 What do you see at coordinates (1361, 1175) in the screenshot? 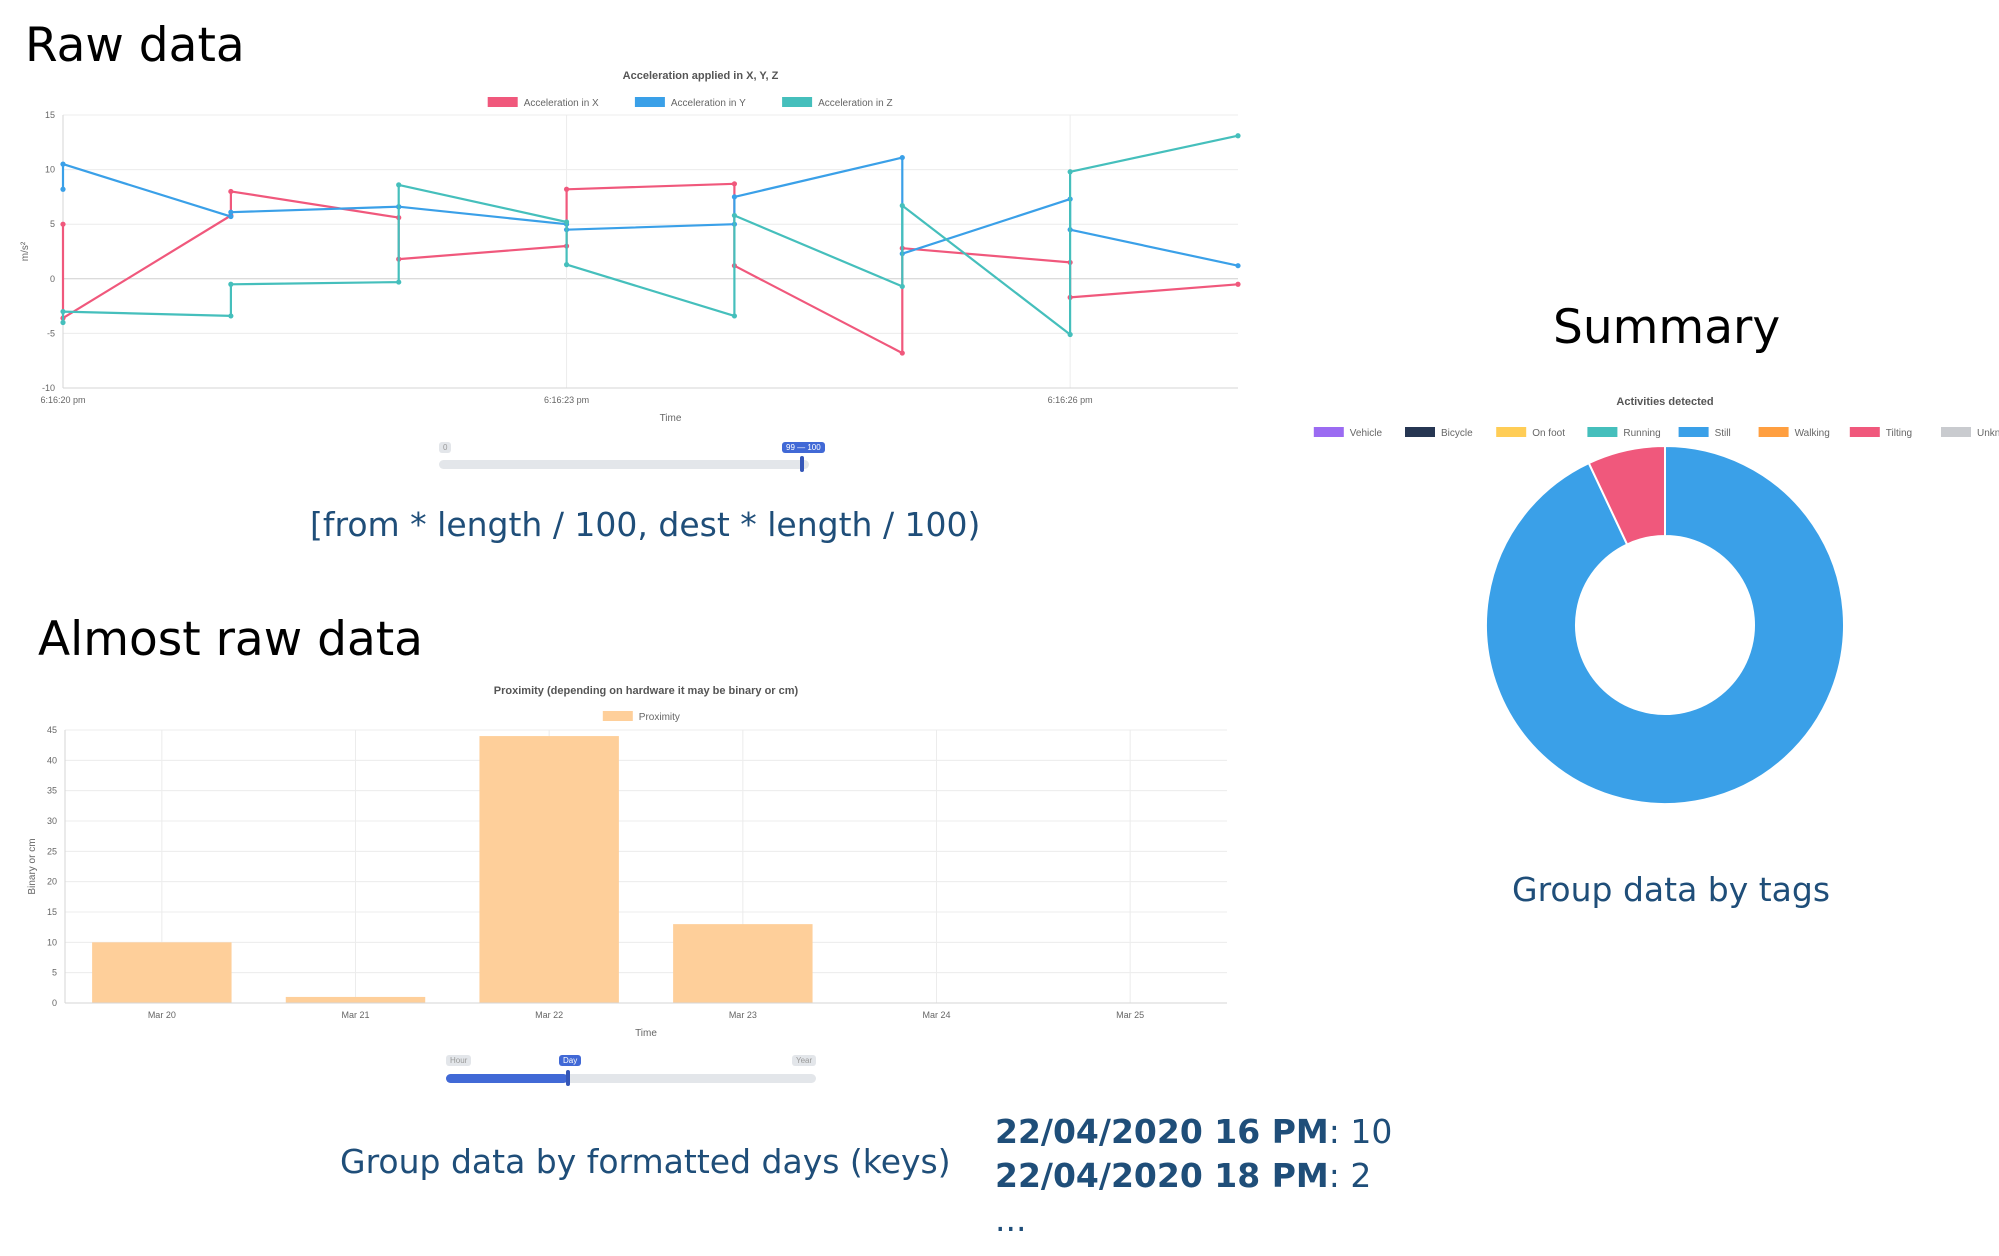
I see `grouped-example-value: 2` at bounding box center [1361, 1175].